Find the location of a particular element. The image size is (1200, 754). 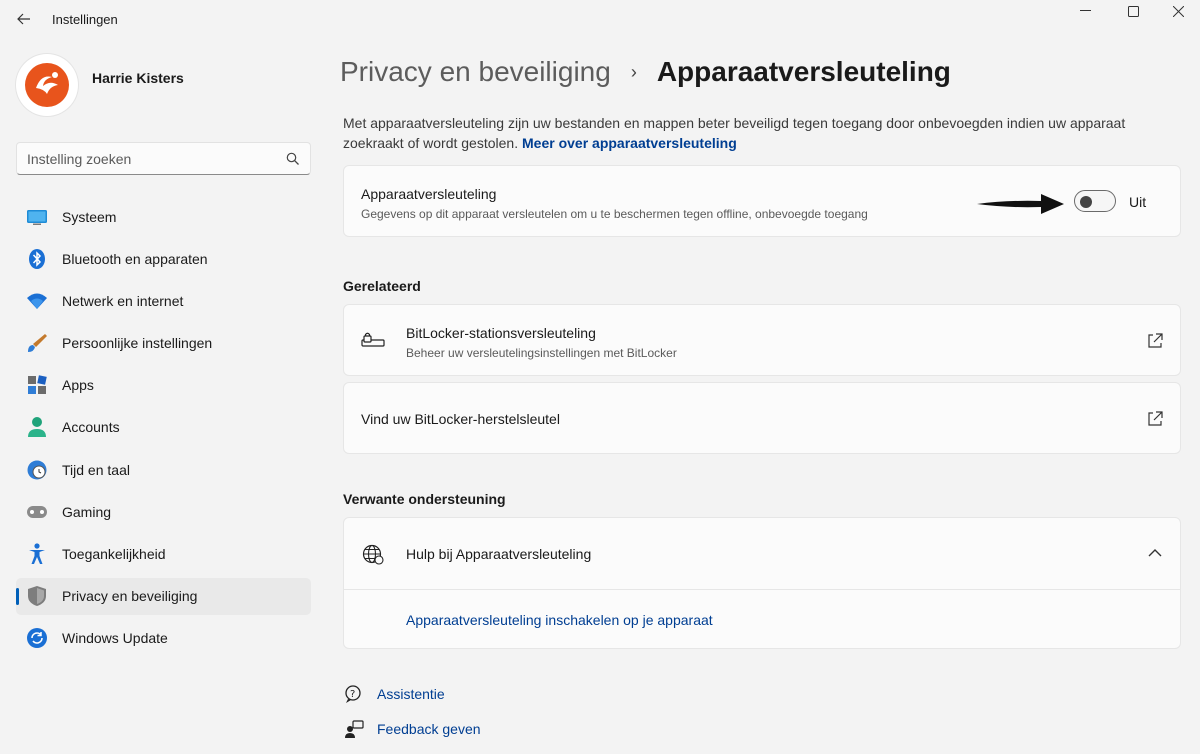

setting-title: Apparaatversleuteling is located at coordinates (429, 194).